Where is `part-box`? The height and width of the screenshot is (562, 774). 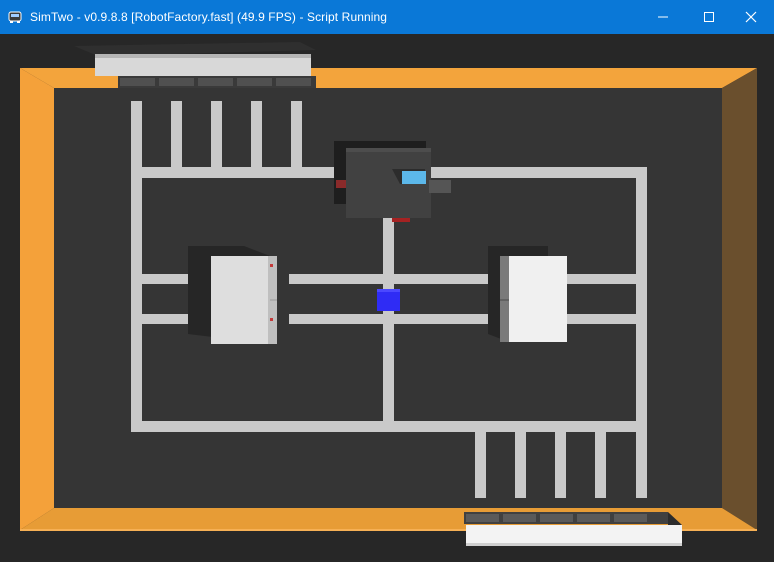 part-box is located at coordinates (388, 300).